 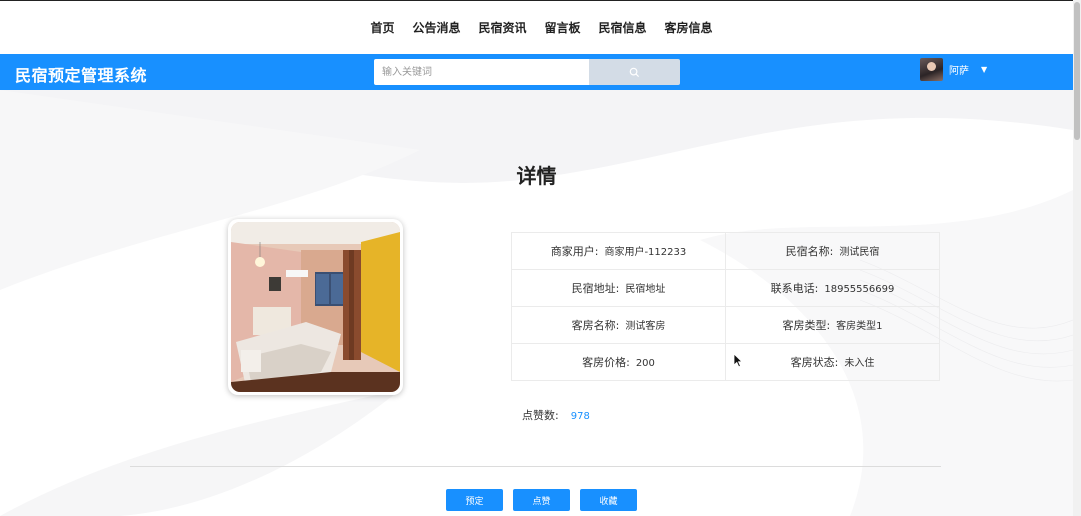 What do you see at coordinates (618, 362) in the screenshot?
I see `info-cell-room-price: 客房价格: 200` at bounding box center [618, 362].